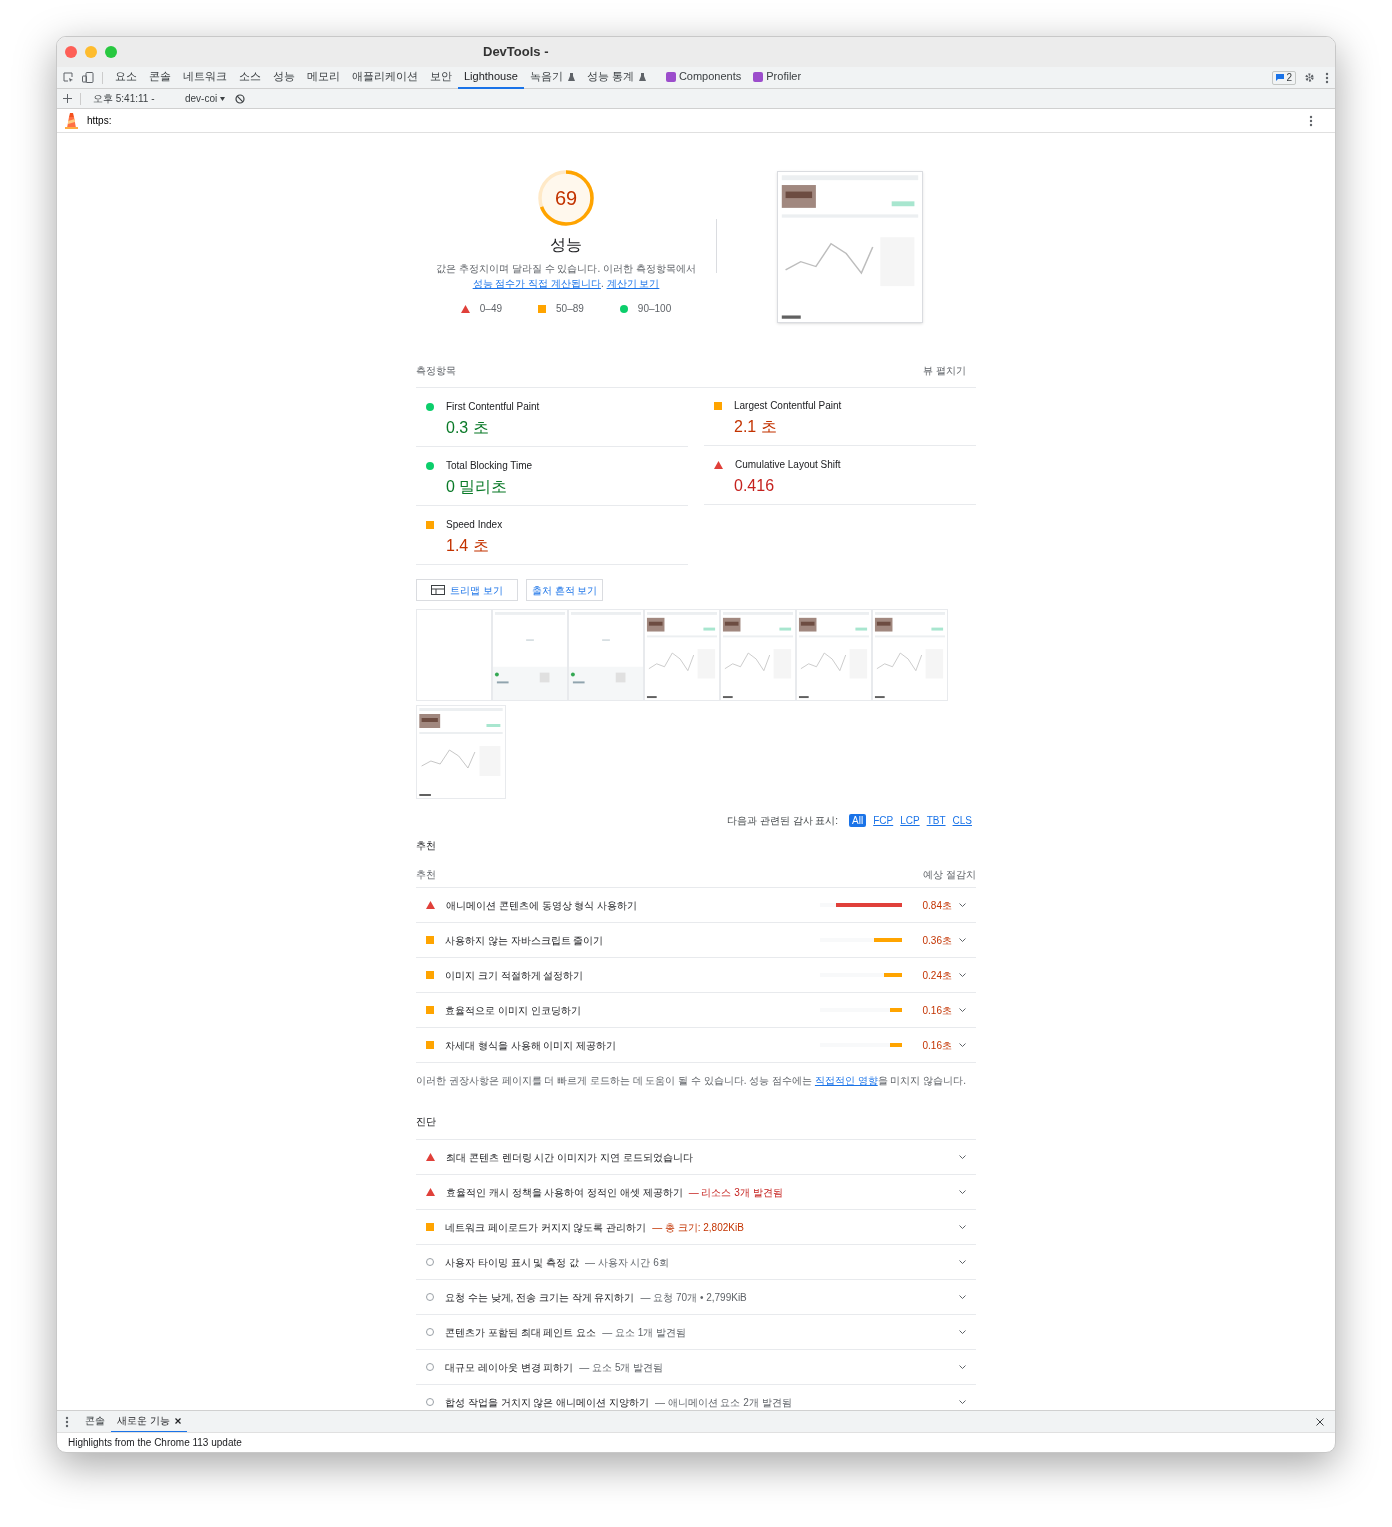 Image resolution: width=1392 pixels, height=1527 pixels. Describe the element at coordinates (756, 427) in the screenshot. I see `metric-value: 2.1 초` at that location.